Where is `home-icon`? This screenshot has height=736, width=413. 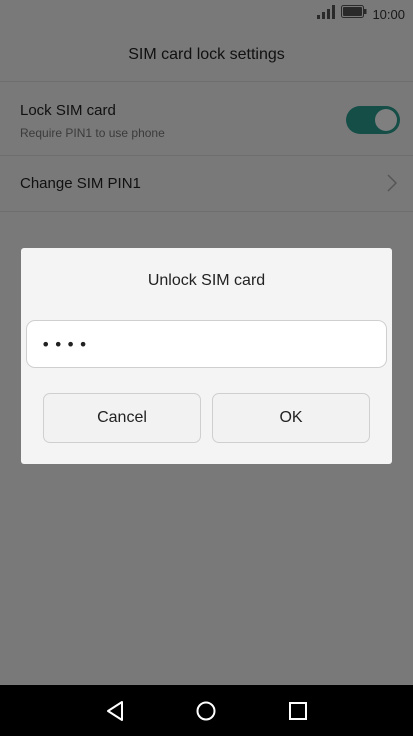
home-icon is located at coordinates (206, 711).